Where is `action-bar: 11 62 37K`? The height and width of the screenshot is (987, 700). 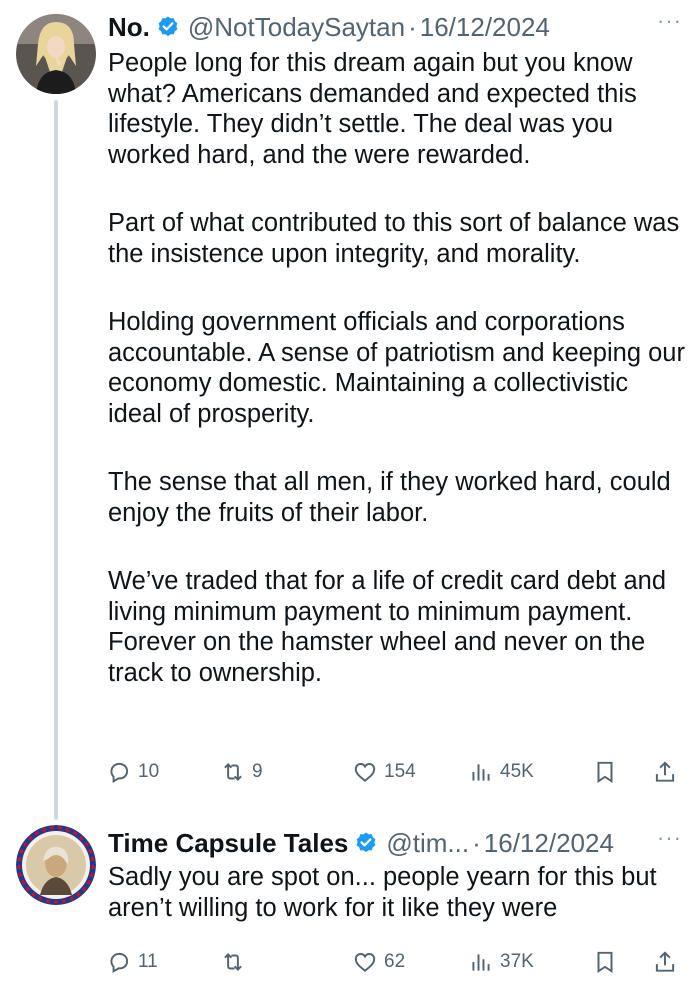 action-bar: 11 62 37K is located at coordinates (395, 962).